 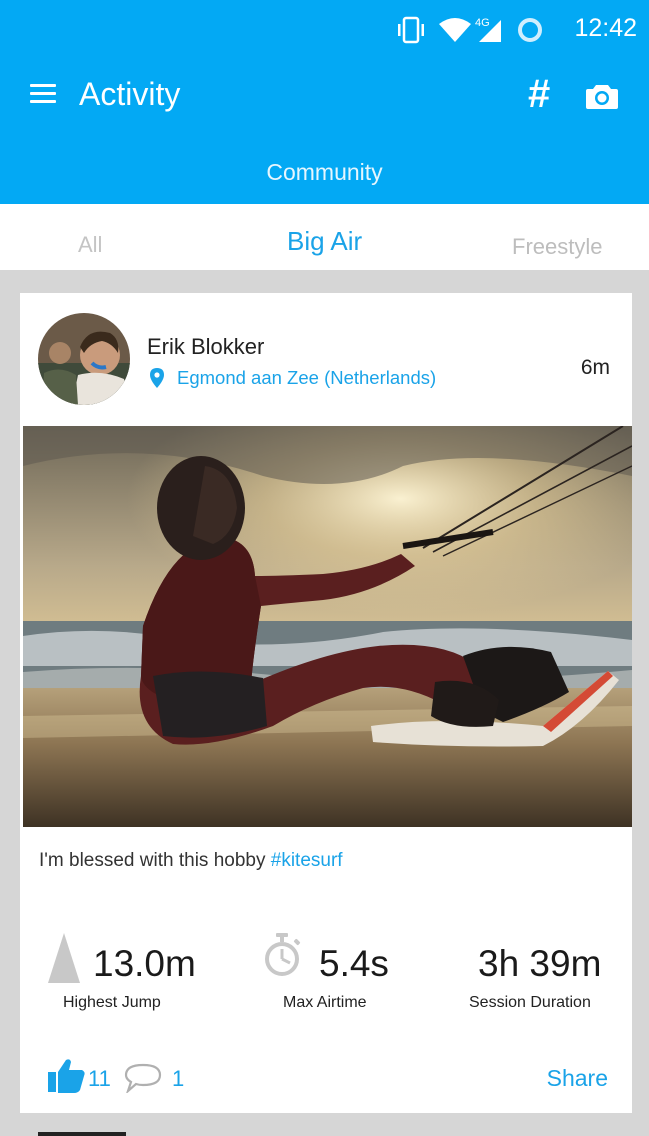 I want to click on menu-icon, so click(x=43, y=94).